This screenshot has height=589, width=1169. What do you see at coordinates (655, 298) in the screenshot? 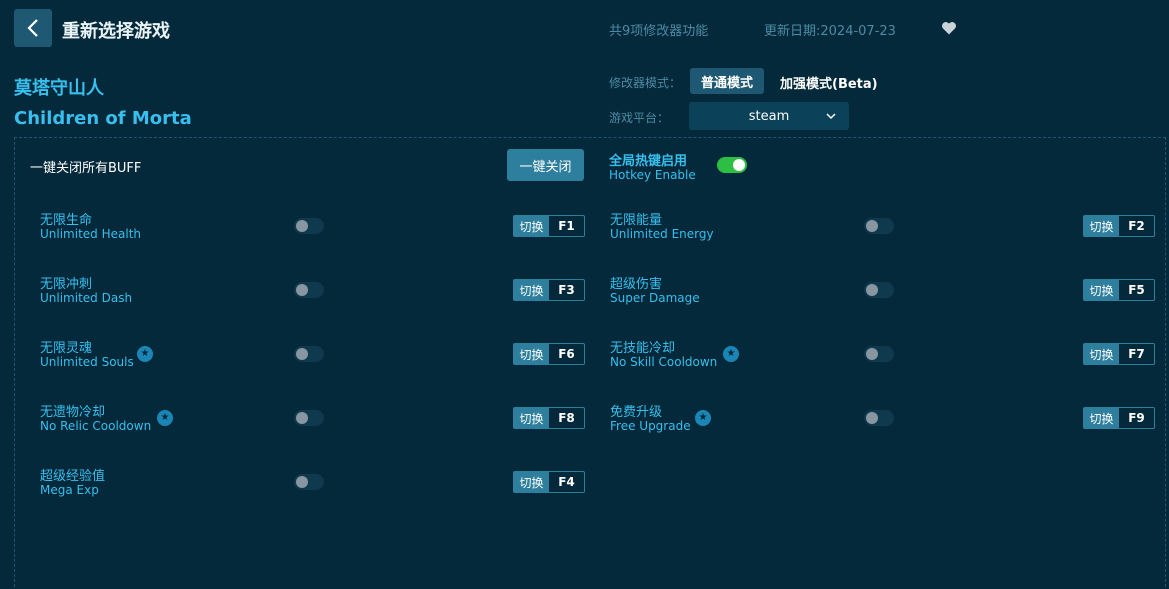
I see `cheat-name-en: Super Damage` at bounding box center [655, 298].